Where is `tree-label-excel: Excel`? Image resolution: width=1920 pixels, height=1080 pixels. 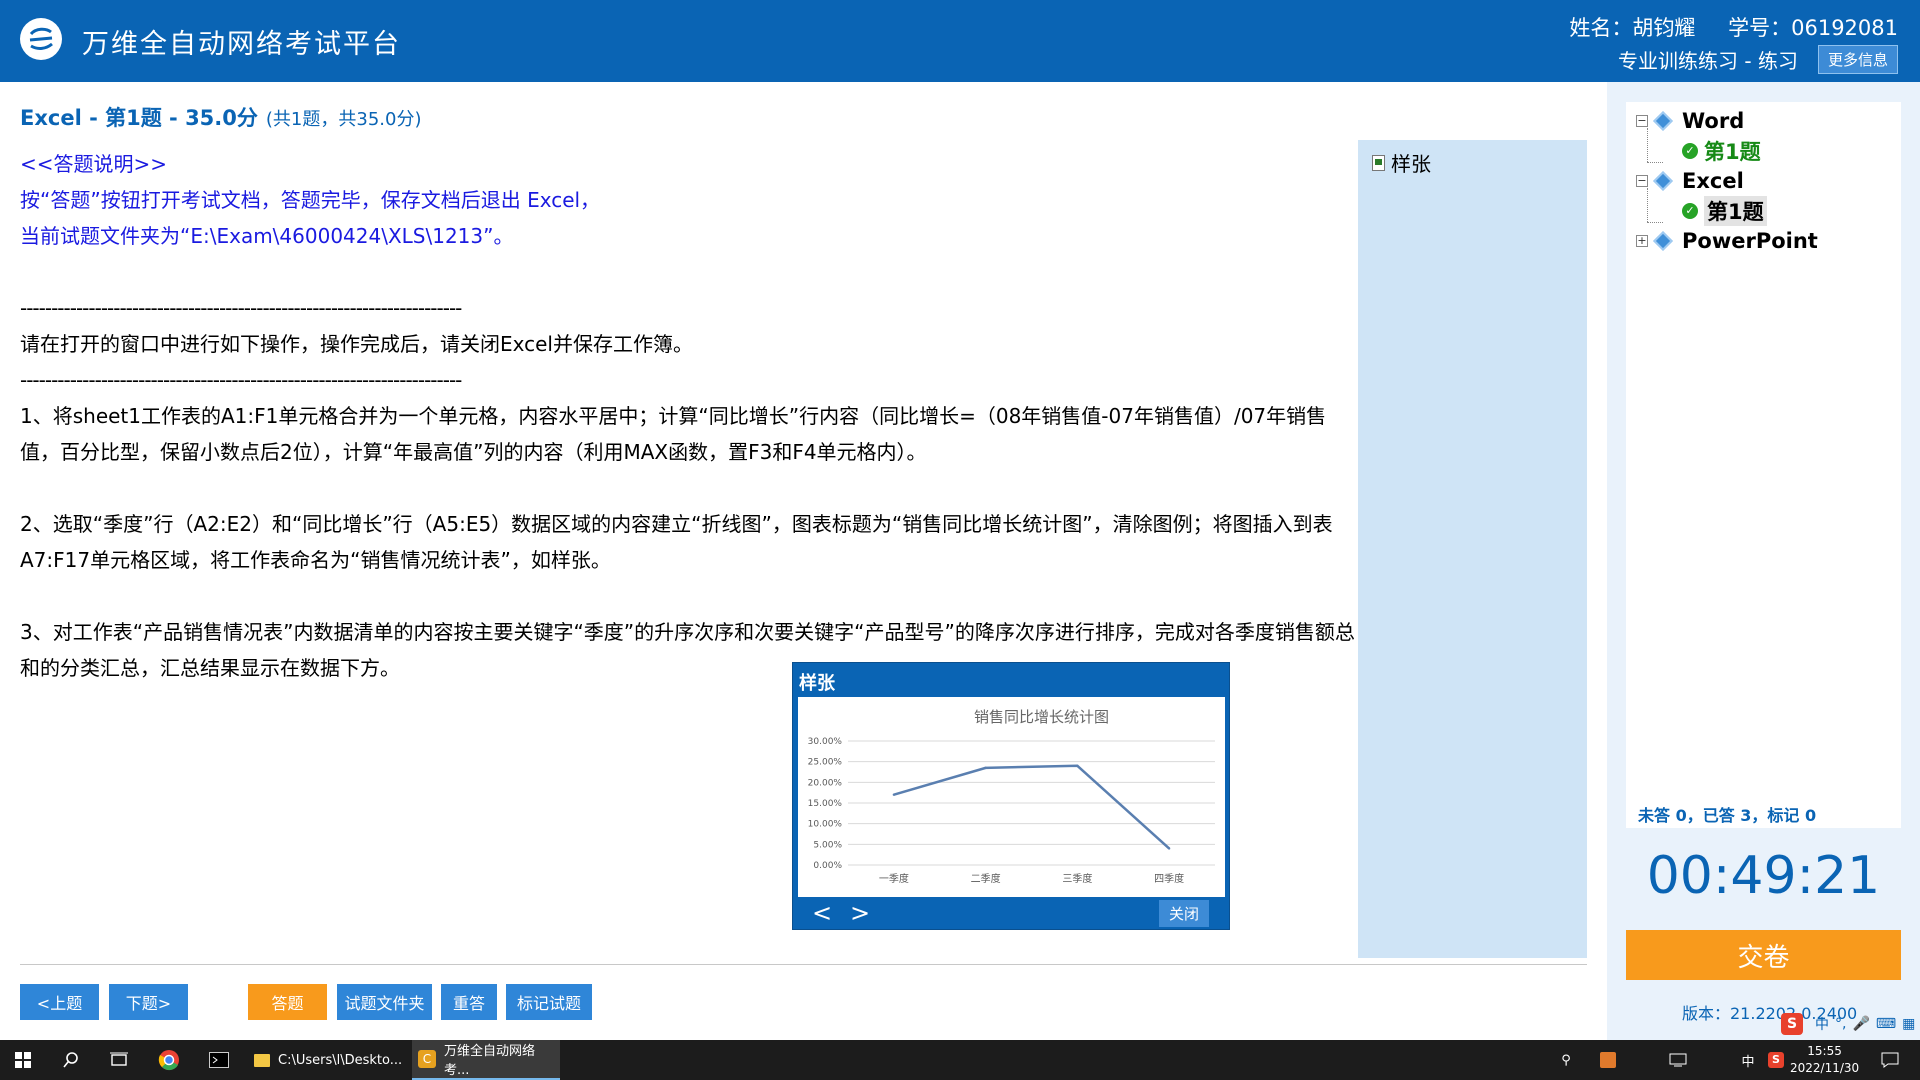 tree-label-excel: Excel is located at coordinates (1713, 181).